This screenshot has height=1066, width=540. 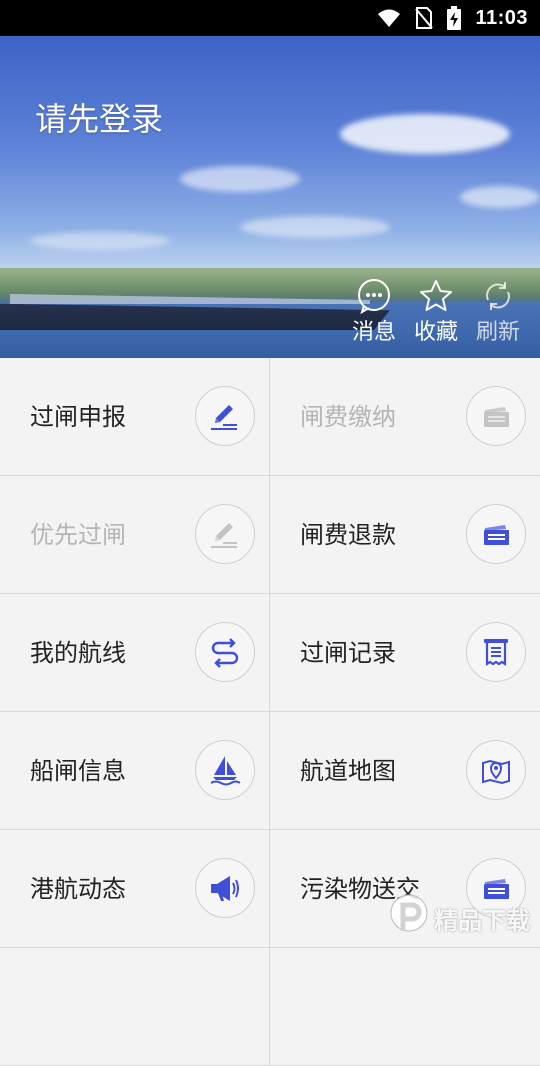 I want to click on battery-charging-icon, so click(x=454, y=18).